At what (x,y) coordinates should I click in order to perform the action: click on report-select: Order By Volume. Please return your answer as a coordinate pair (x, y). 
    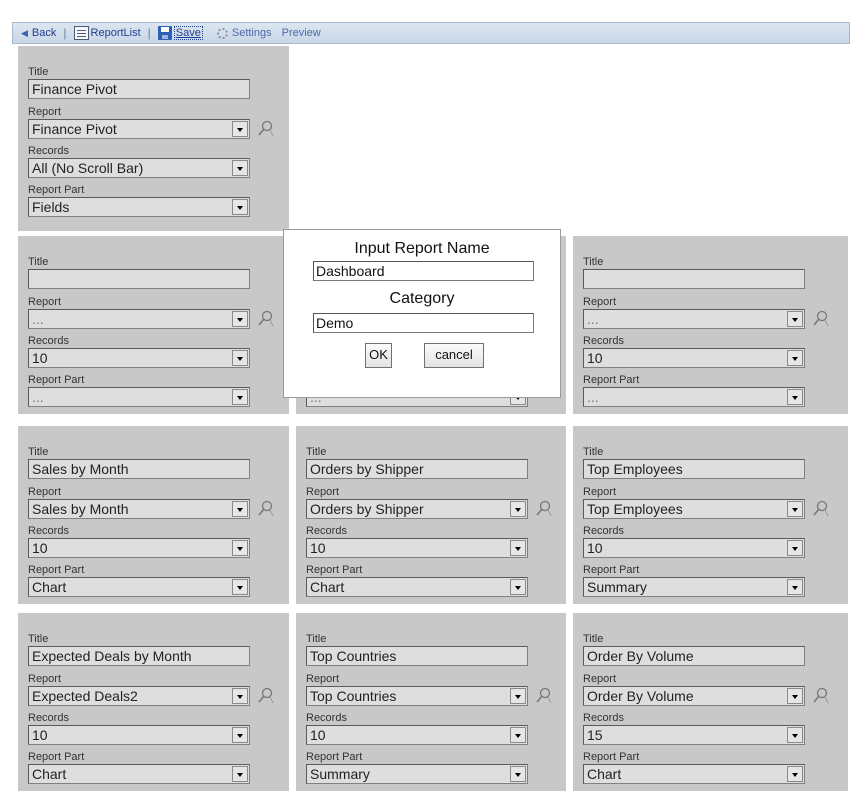
    Looking at the image, I should click on (694, 696).